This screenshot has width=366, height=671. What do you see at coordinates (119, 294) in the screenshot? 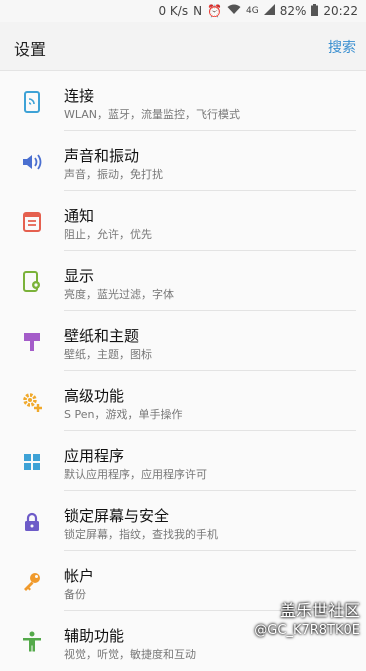
I see `settings-item-subtitle: 亮度，蓝光过滤，字体` at bounding box center [119, 294].